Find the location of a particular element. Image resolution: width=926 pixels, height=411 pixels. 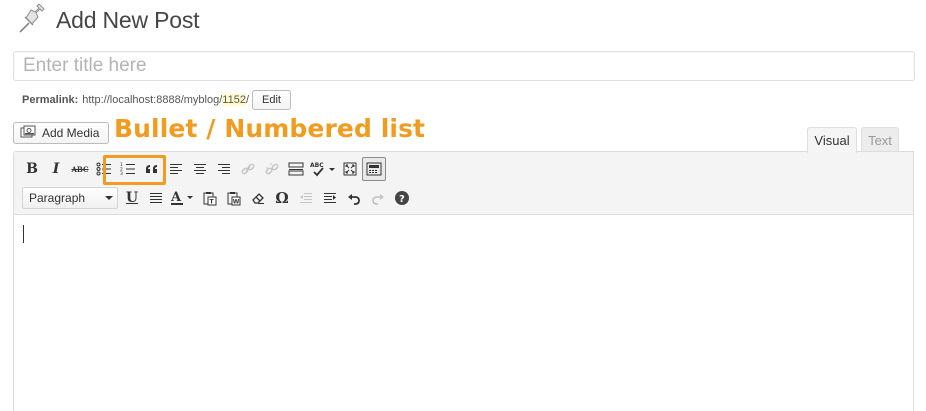

format-select-value: Paragraph is located at coordinates (57, 198).